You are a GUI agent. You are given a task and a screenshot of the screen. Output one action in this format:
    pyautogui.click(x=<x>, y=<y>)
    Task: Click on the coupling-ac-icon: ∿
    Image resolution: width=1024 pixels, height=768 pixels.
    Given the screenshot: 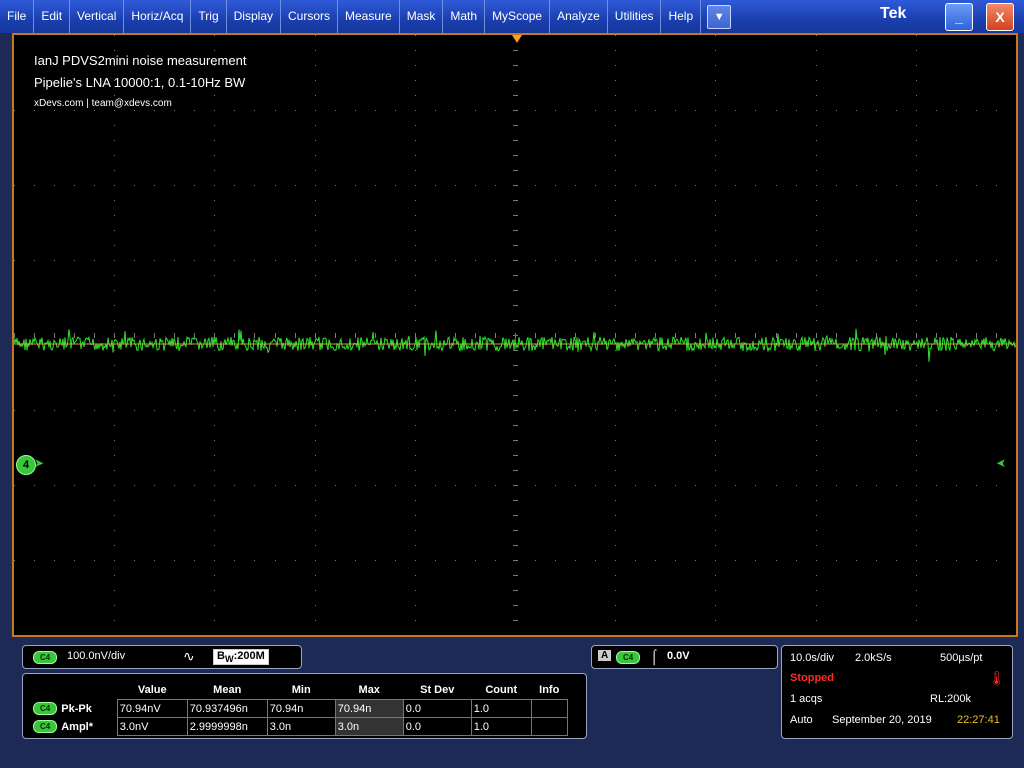 What is the action you would take?
    pyautogui.click(x=189, y=656)
    